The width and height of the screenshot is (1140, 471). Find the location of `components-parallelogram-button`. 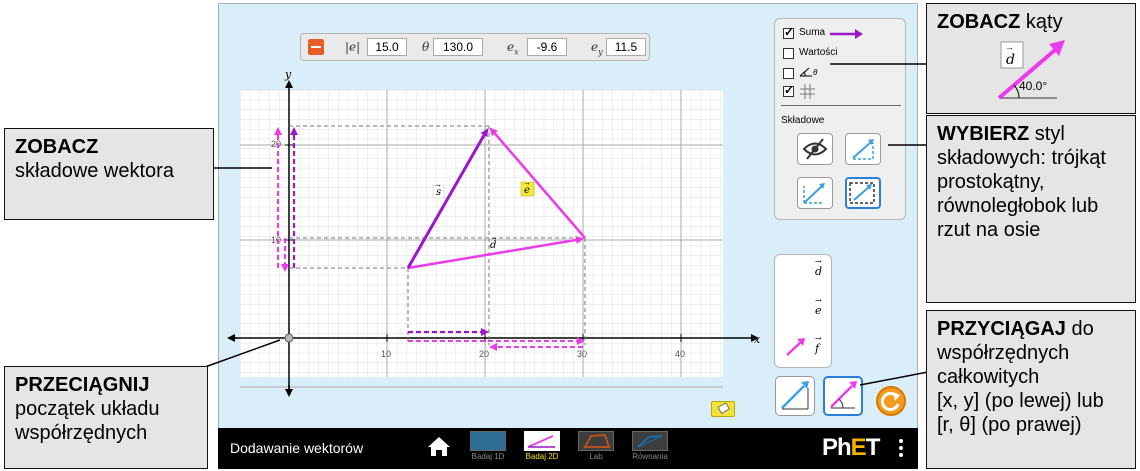

components-parallelogram-button is located at coordinates (815, 193).